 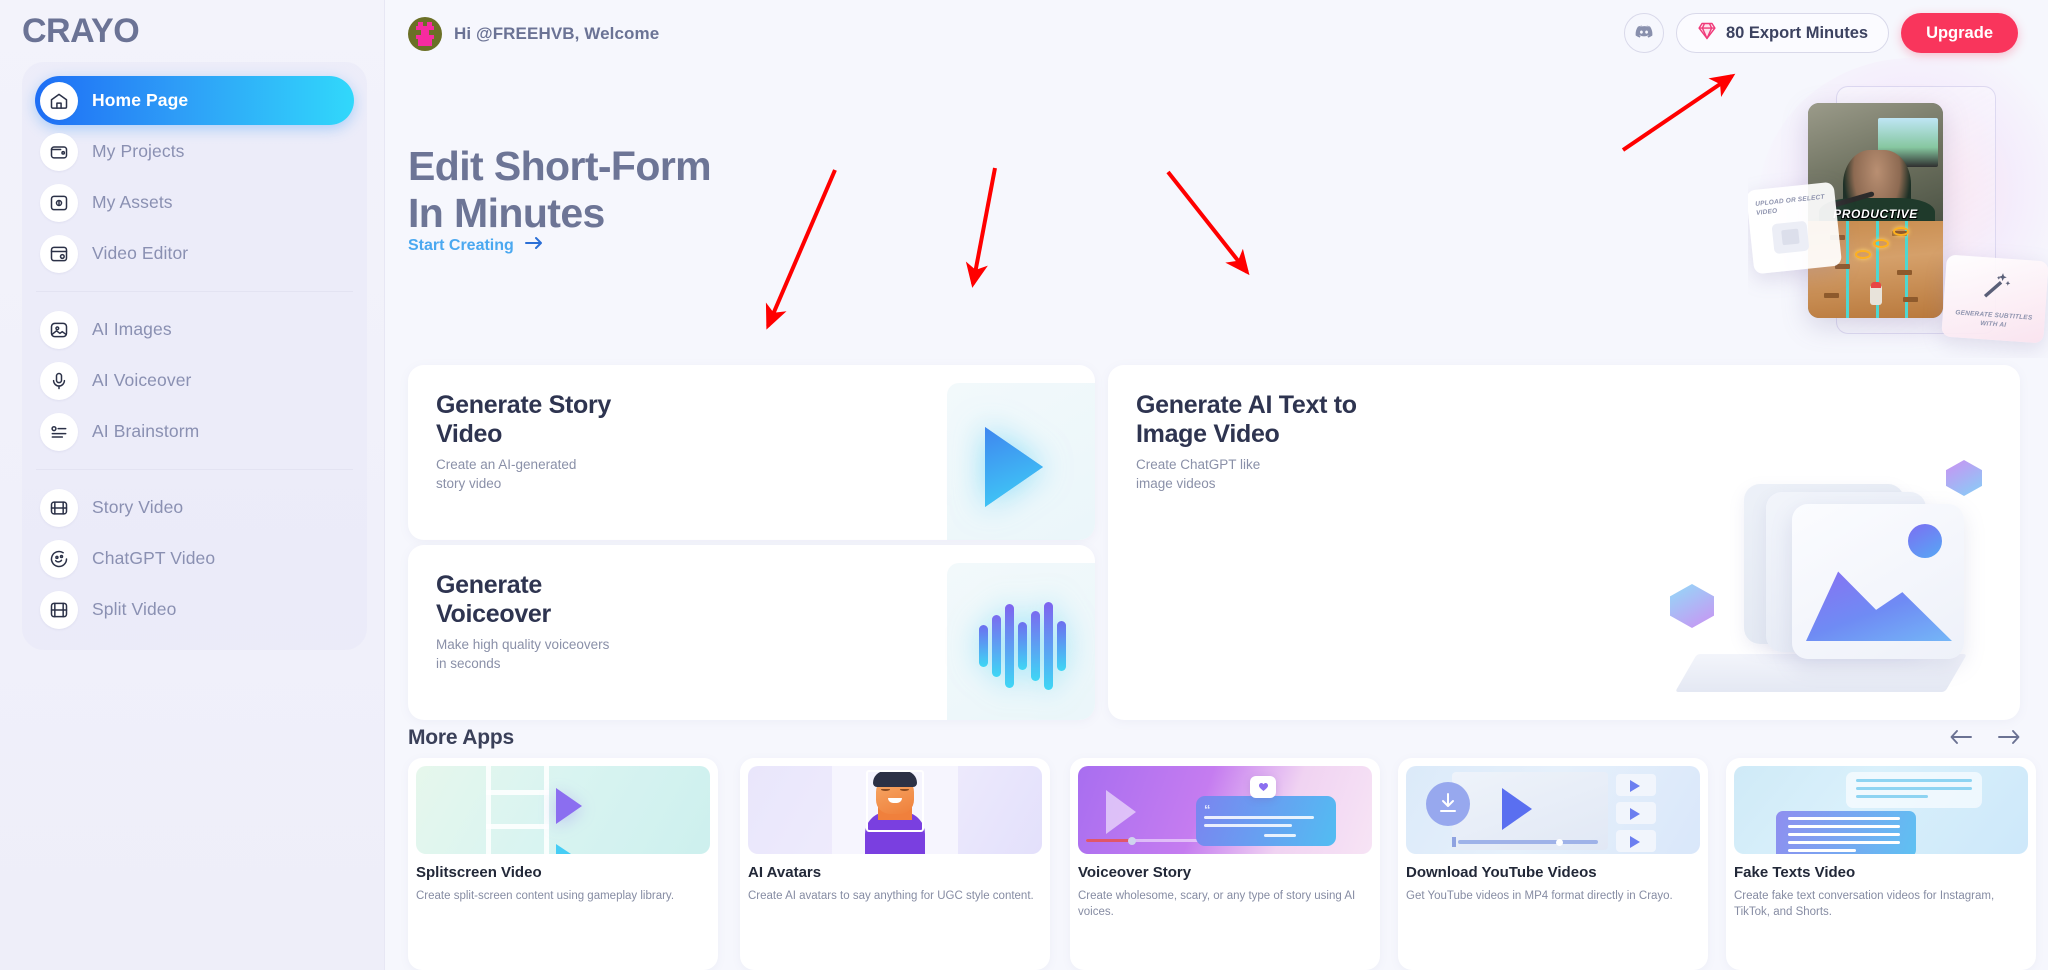 What do you see at coordinates (1881, 810) in the screenshot?
I see `faketexts-thumb` at bounding box center [1881, 810].